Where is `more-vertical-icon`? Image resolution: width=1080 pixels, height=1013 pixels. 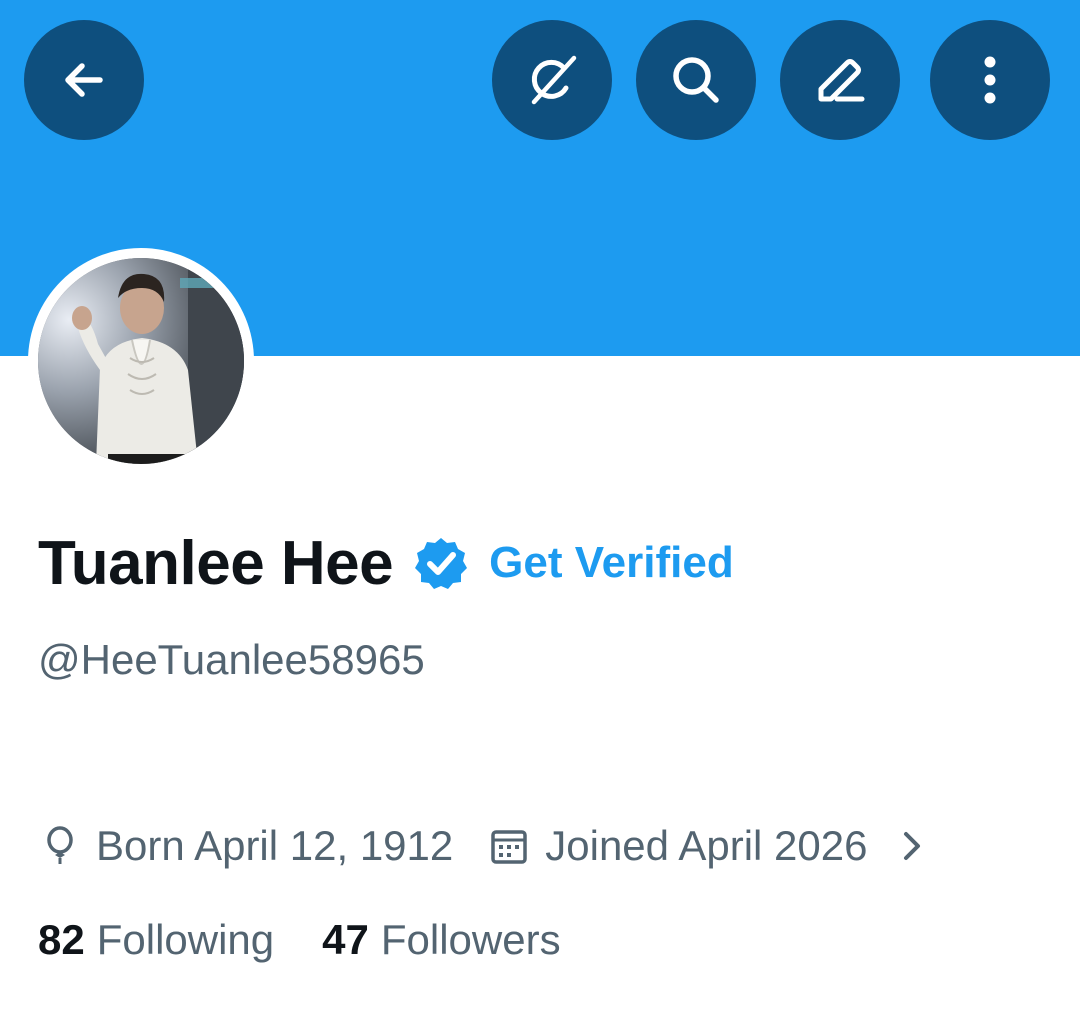
more-vertical-icon is located at coordinates (990, 80).